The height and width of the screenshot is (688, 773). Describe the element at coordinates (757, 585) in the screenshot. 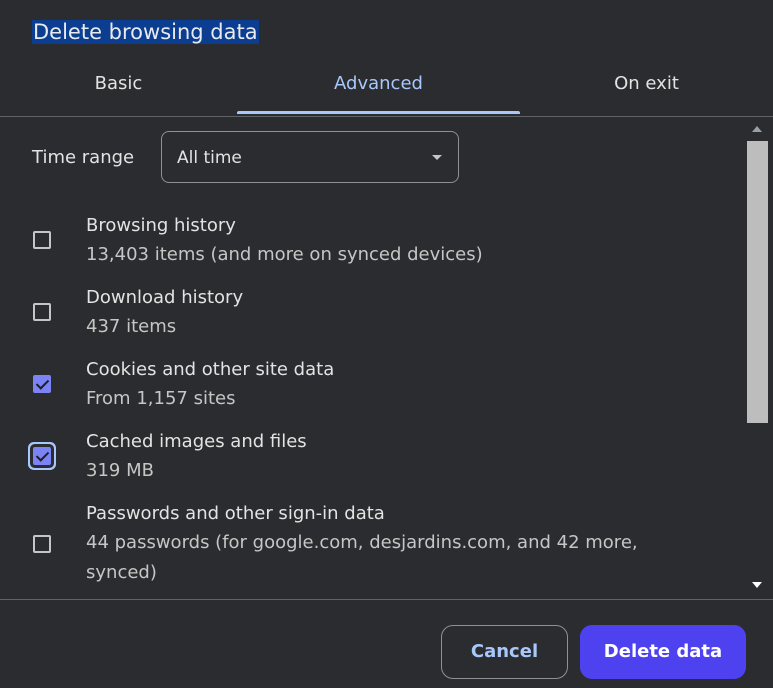

I see `scroll-down-arrow-icon` at that location.